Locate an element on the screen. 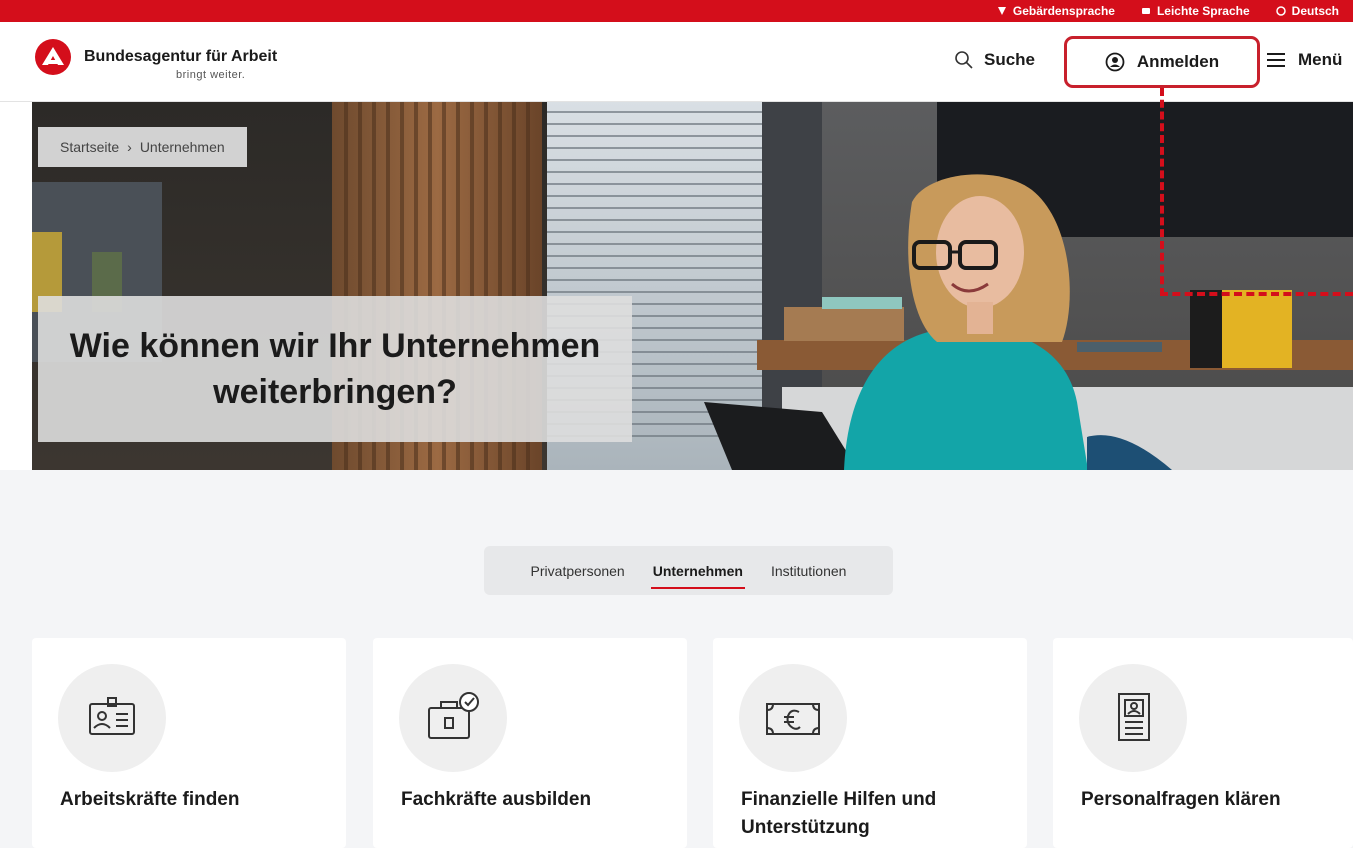 This screenshot has height=848, width=1353. search-label: Suche is located at coordinates (1010, 59).